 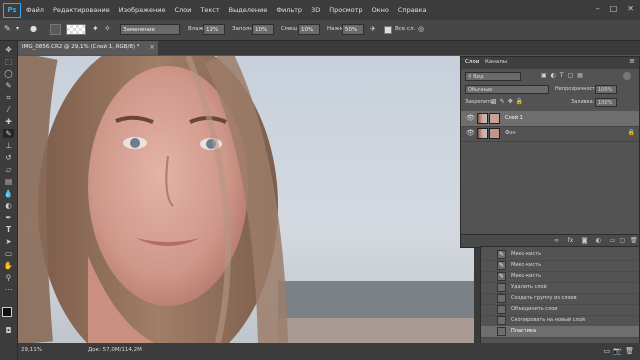 What do you see at coordinates (501, 265) in the screenshot?
I see `brush-icon: ✎` at bounding box center [501, 265].